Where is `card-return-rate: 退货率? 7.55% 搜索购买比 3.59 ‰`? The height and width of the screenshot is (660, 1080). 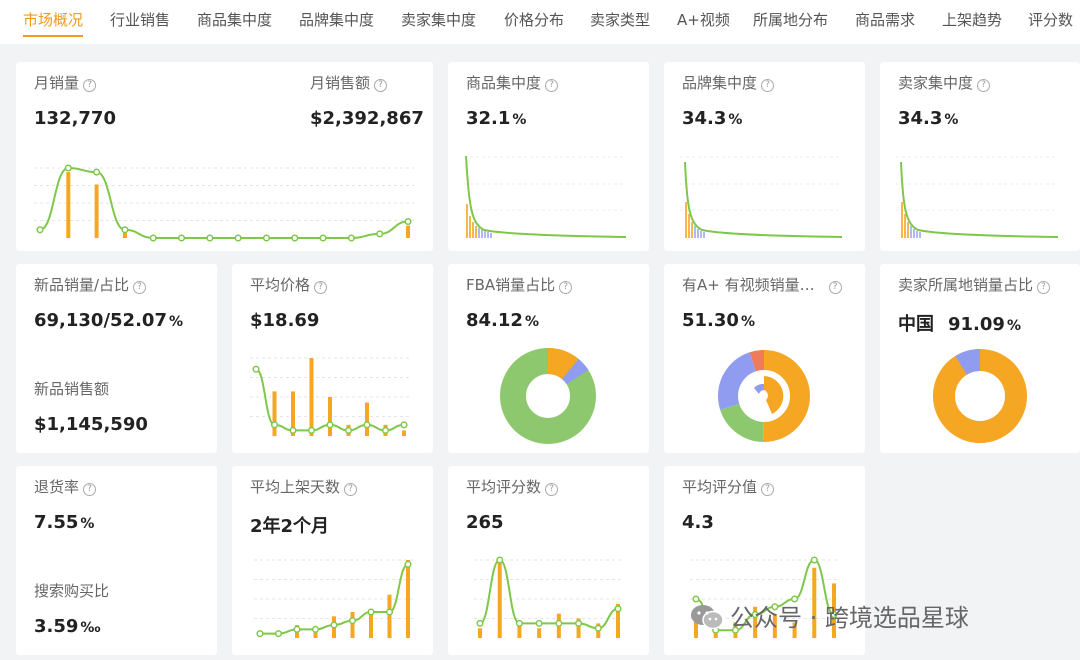
card-return-rate: 退货率? 7.55% 搜索购买比 3.59 ‰ is located at coordinates (116, 560).